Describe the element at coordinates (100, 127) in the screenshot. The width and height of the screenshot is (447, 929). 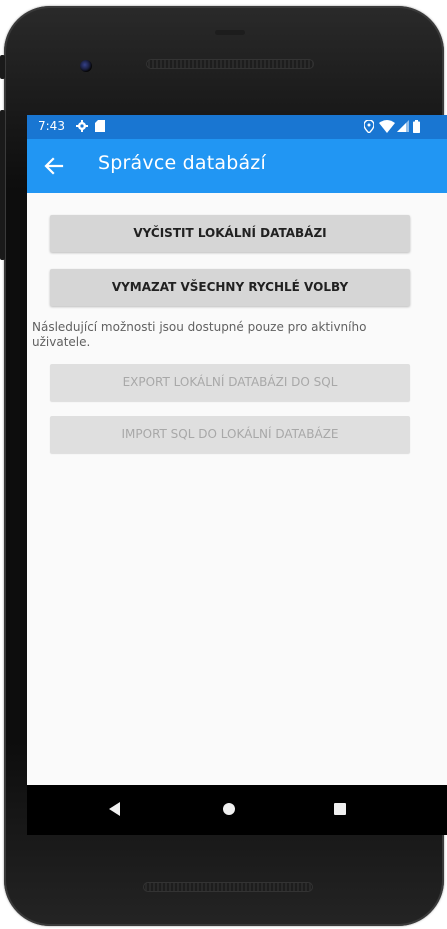
I see `sd-card-icon` at that location.